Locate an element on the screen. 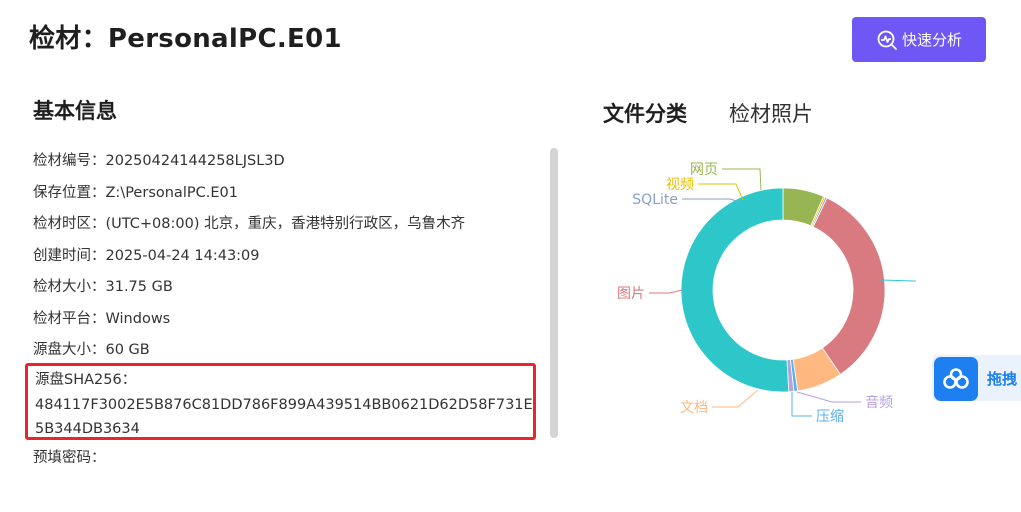  info-value: 60 GB is located at coordinates (127, 350).